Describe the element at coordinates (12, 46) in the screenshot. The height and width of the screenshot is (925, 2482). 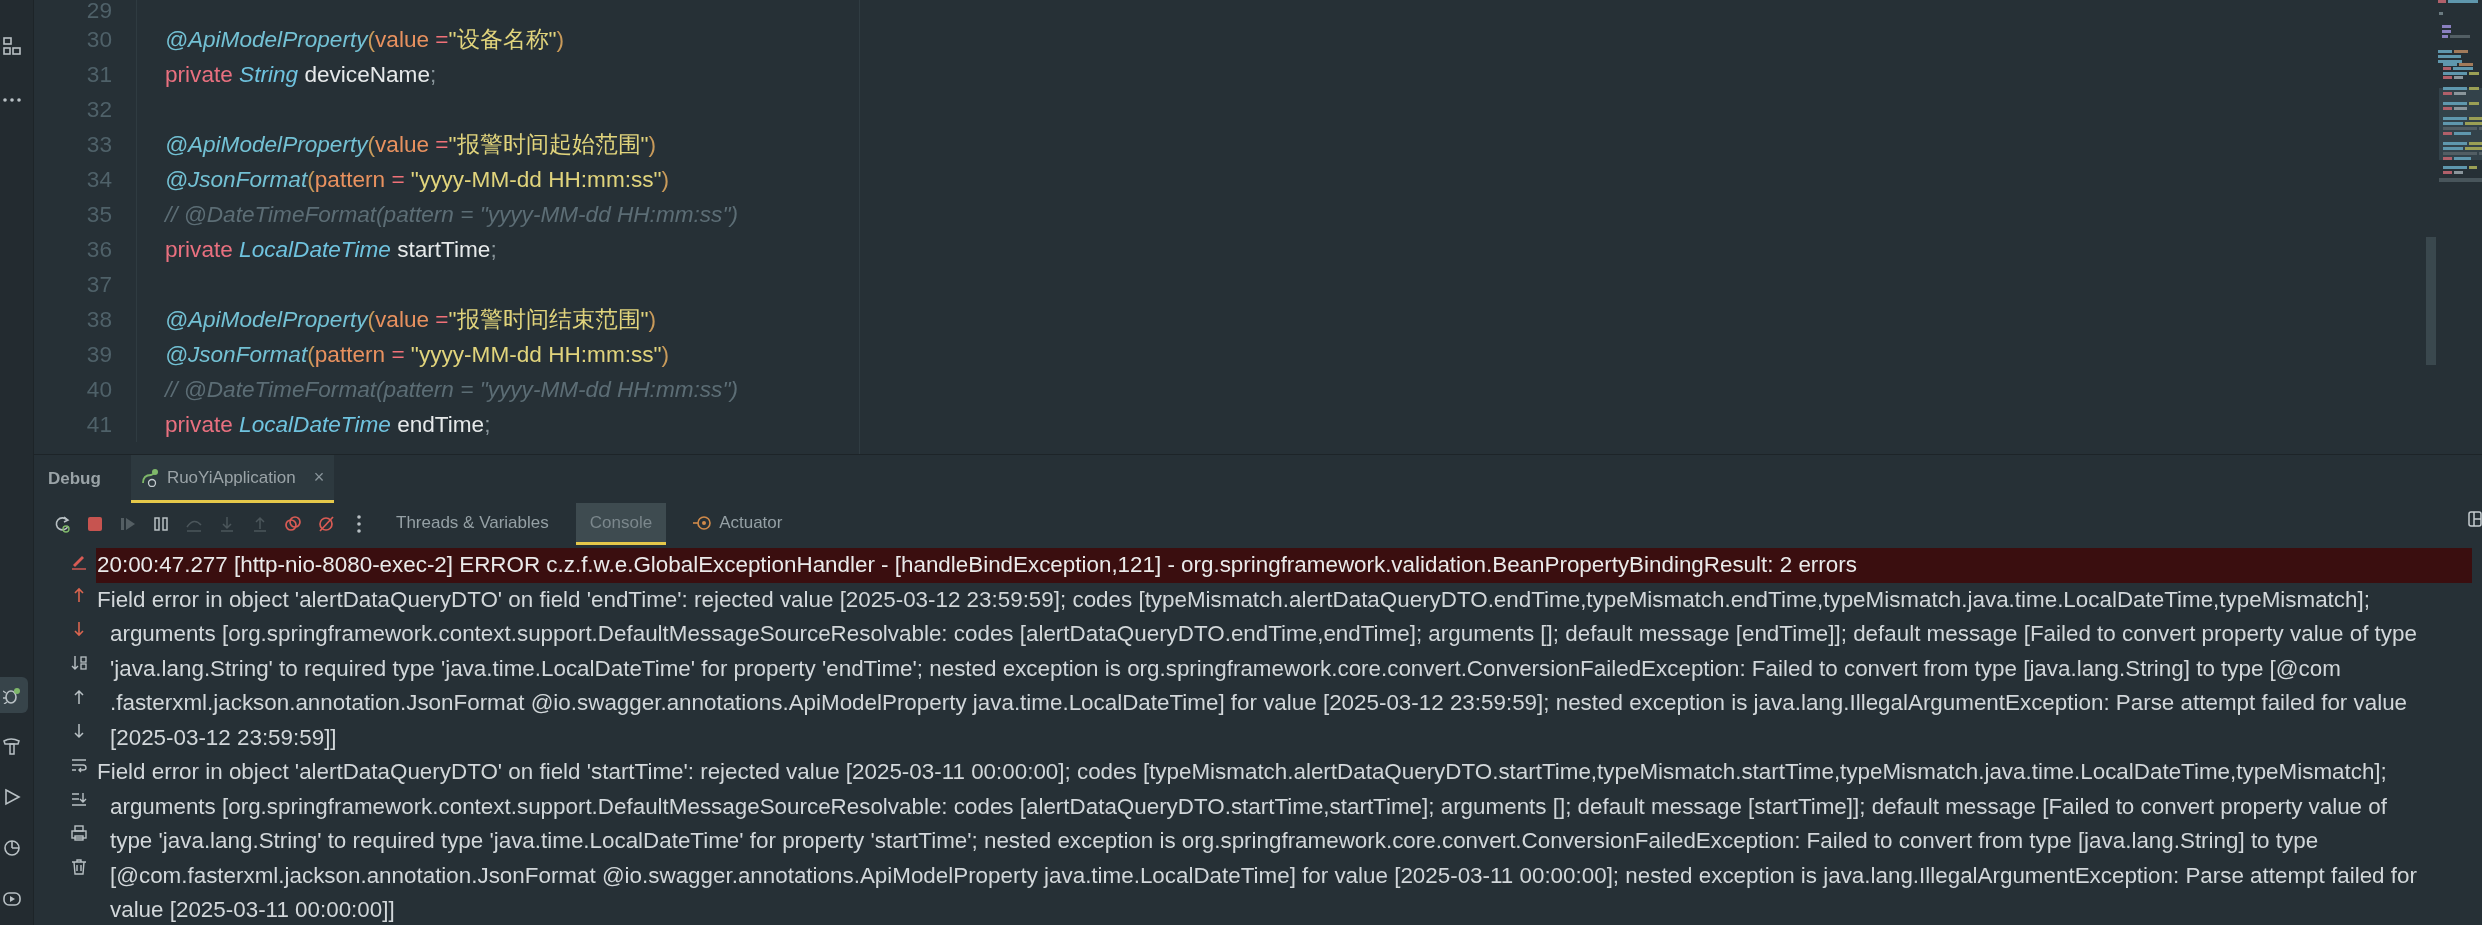
I see `structure-icon` at that location.